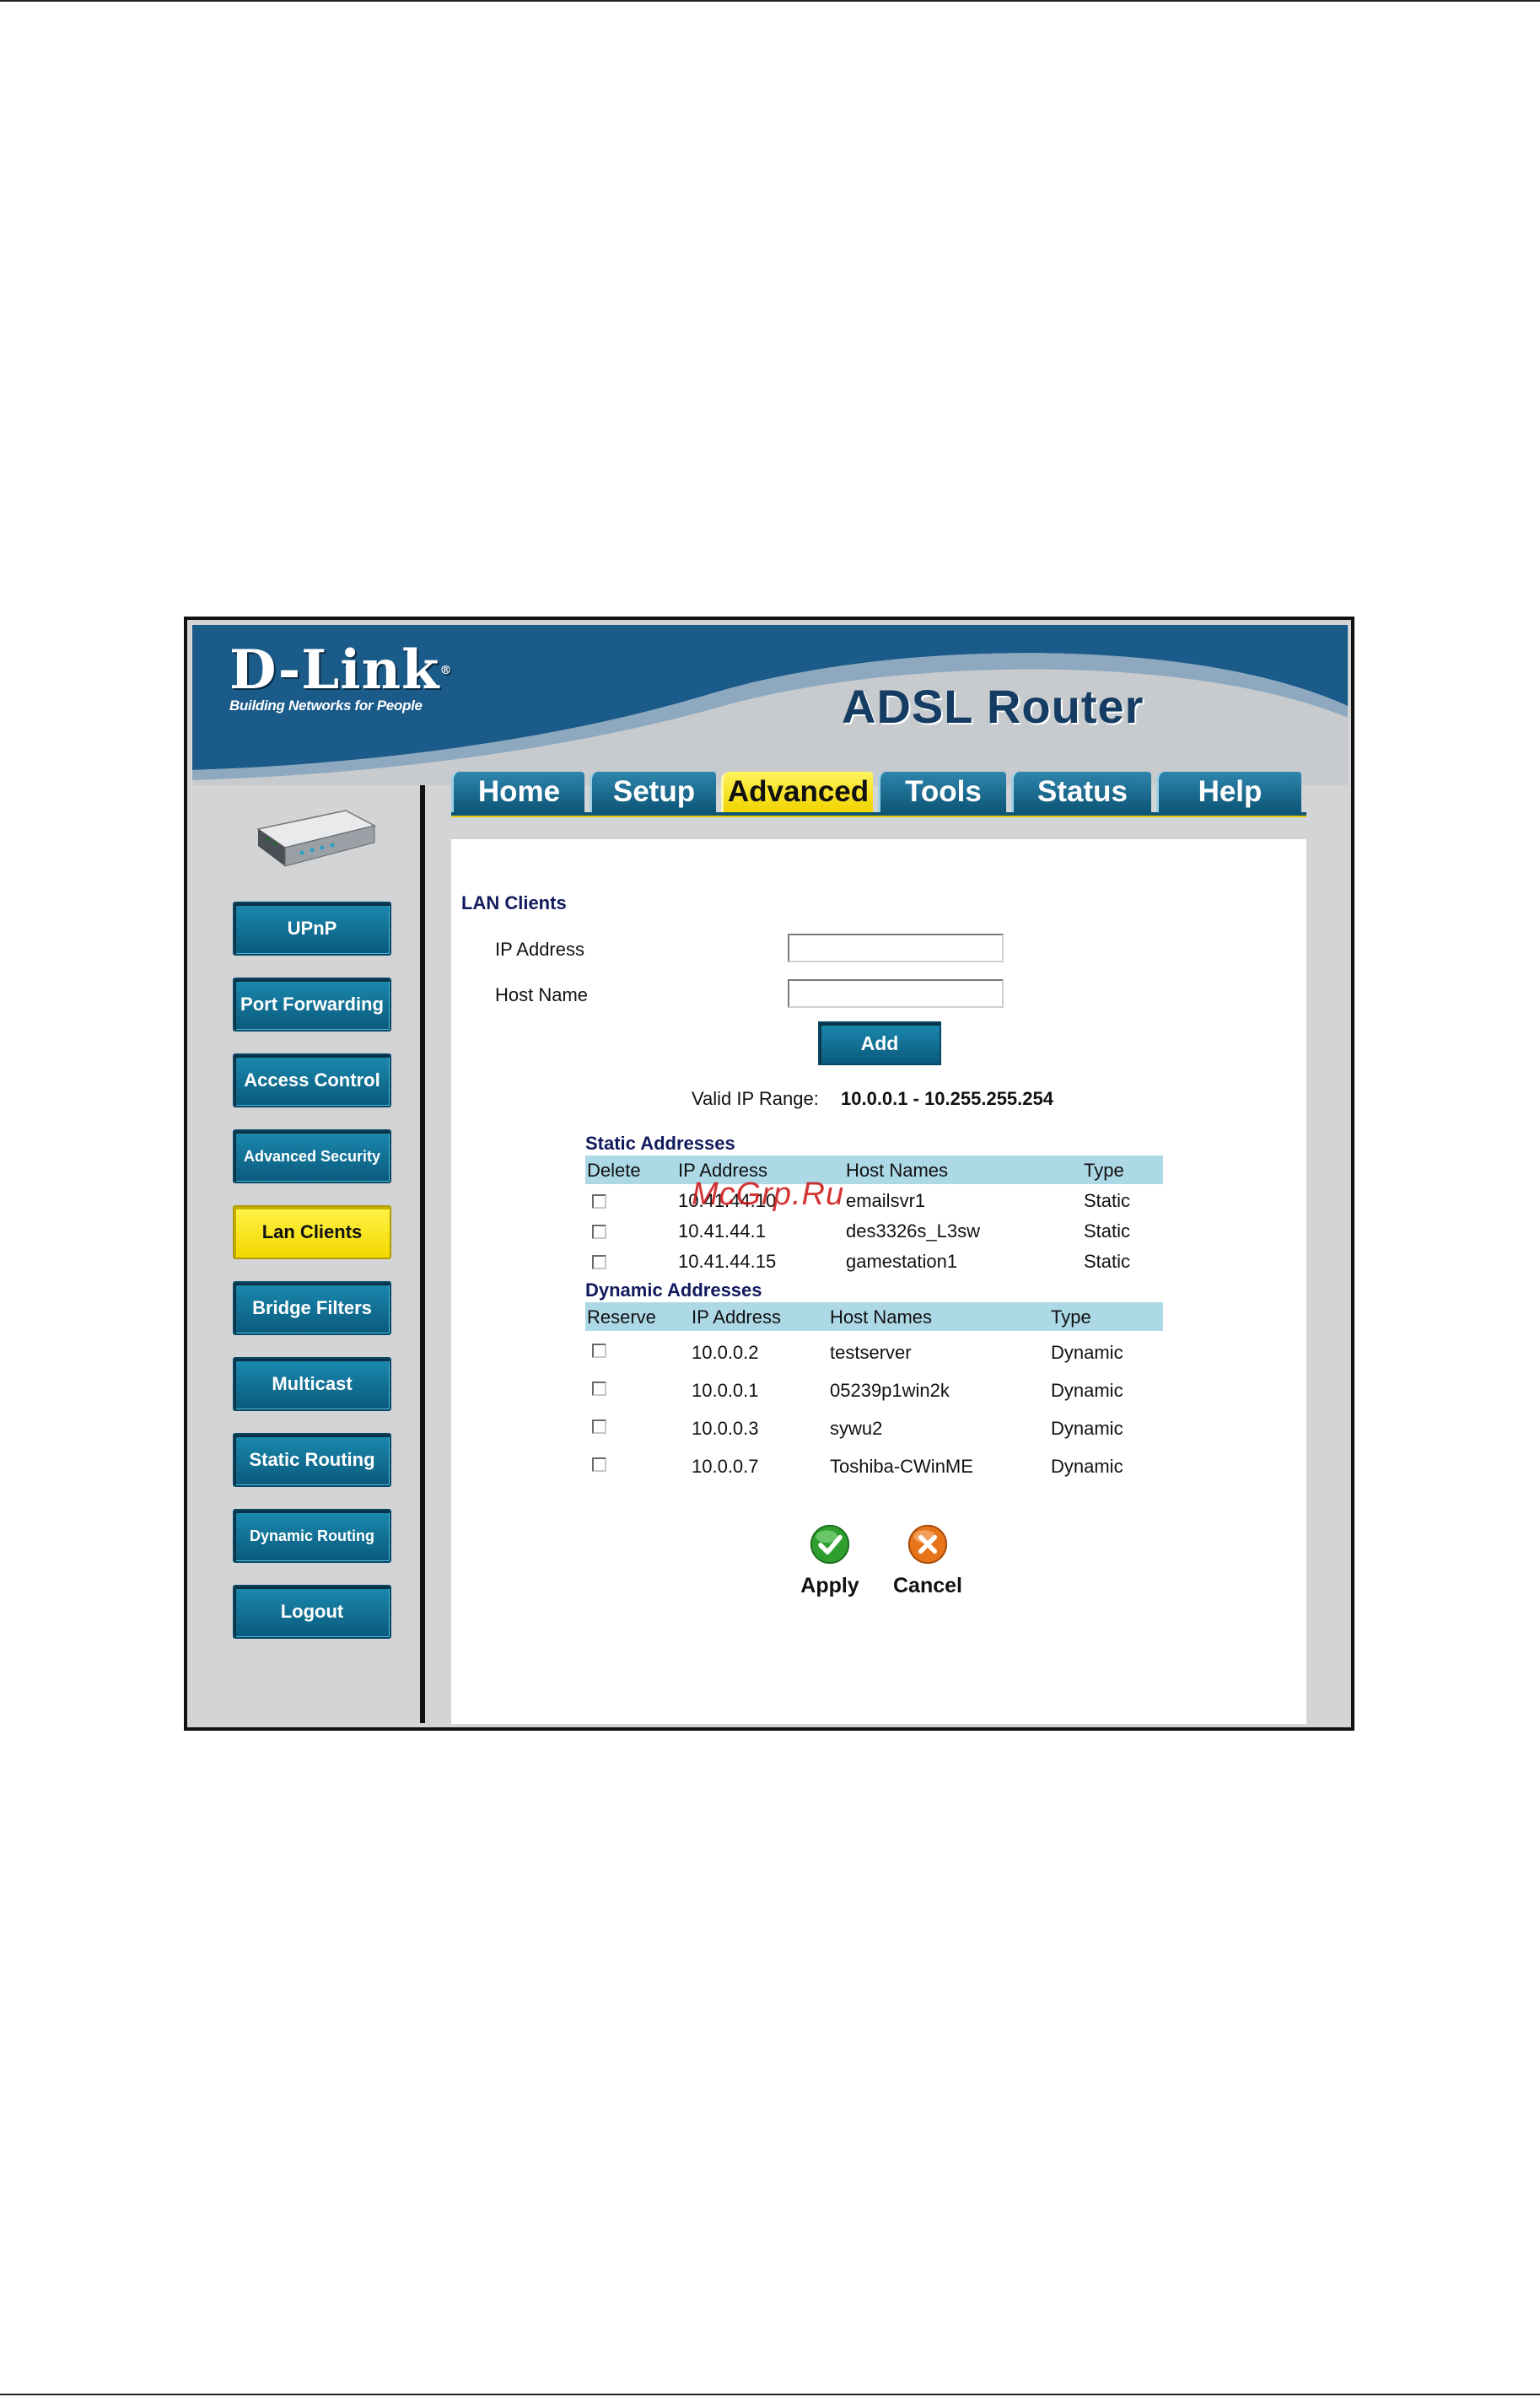  Describe the element at coordinates (728, 1261) in the screenshot. I see `static-ip-3: 10.41.44.15` at that location.